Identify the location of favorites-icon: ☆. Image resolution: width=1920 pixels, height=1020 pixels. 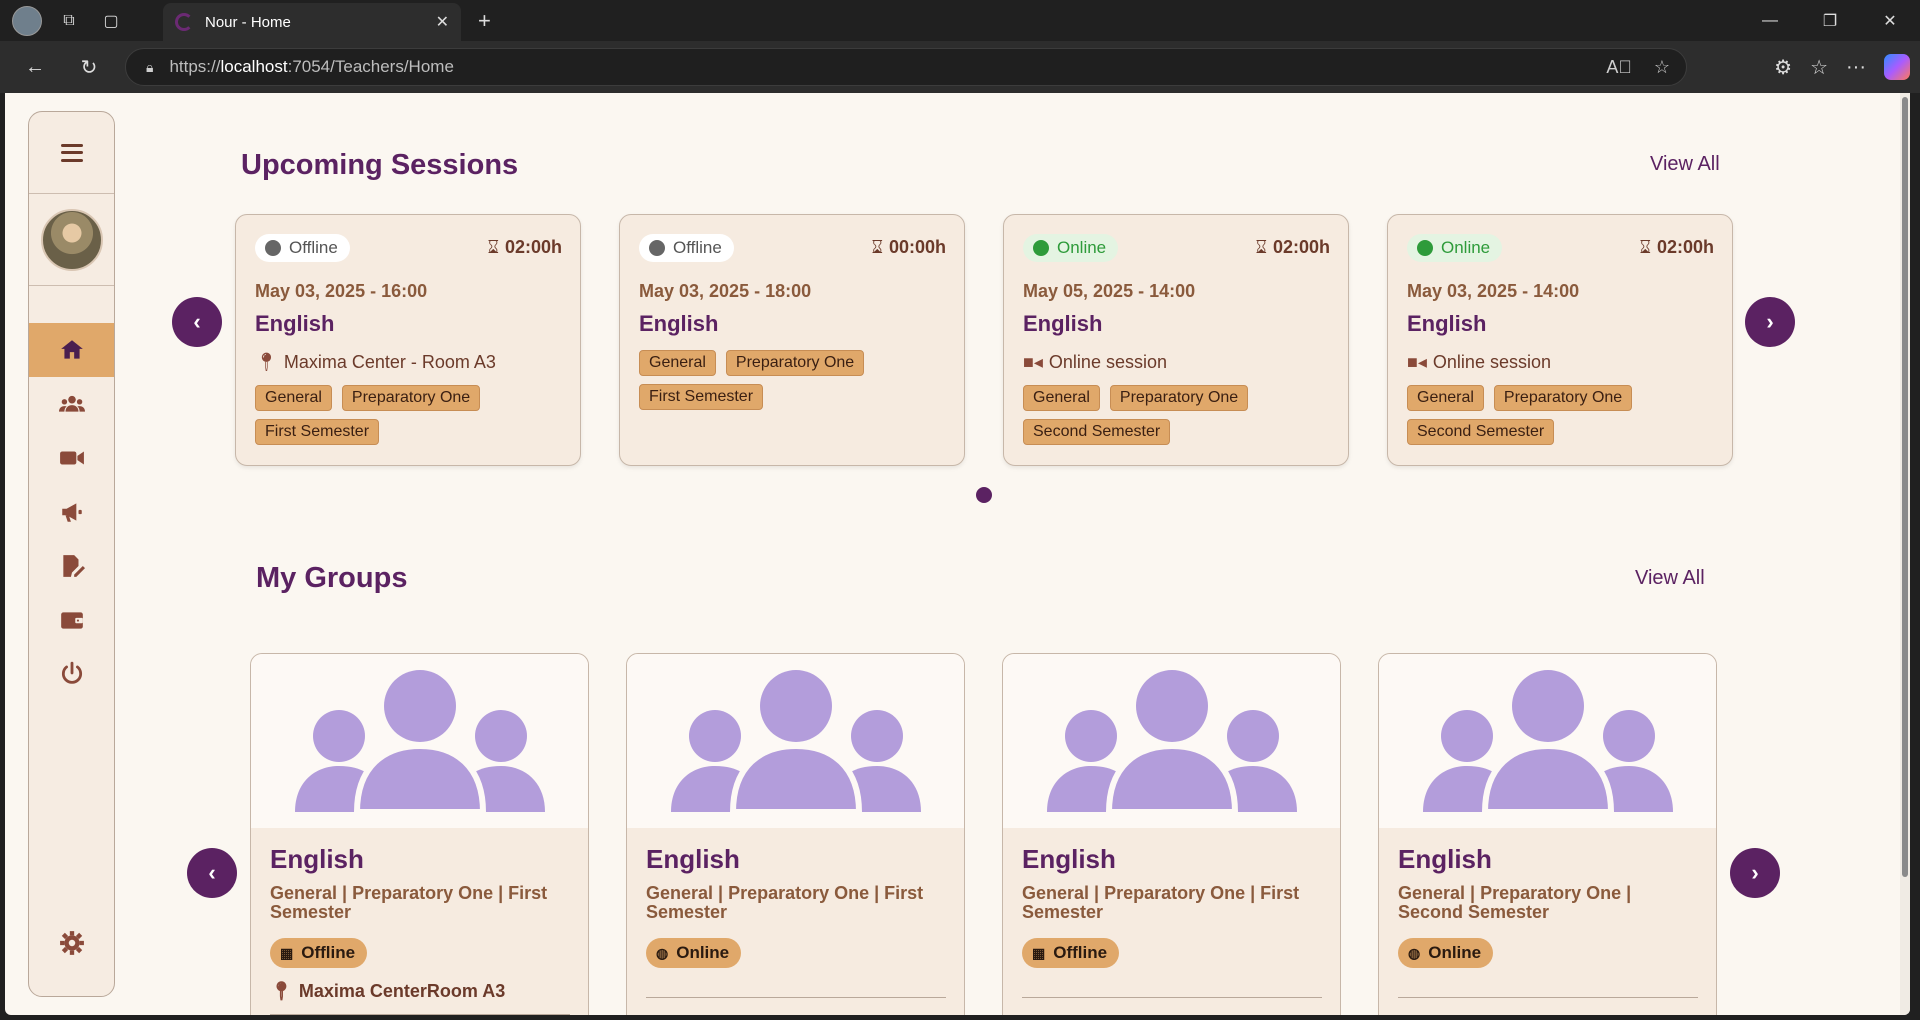
(1819, 67).